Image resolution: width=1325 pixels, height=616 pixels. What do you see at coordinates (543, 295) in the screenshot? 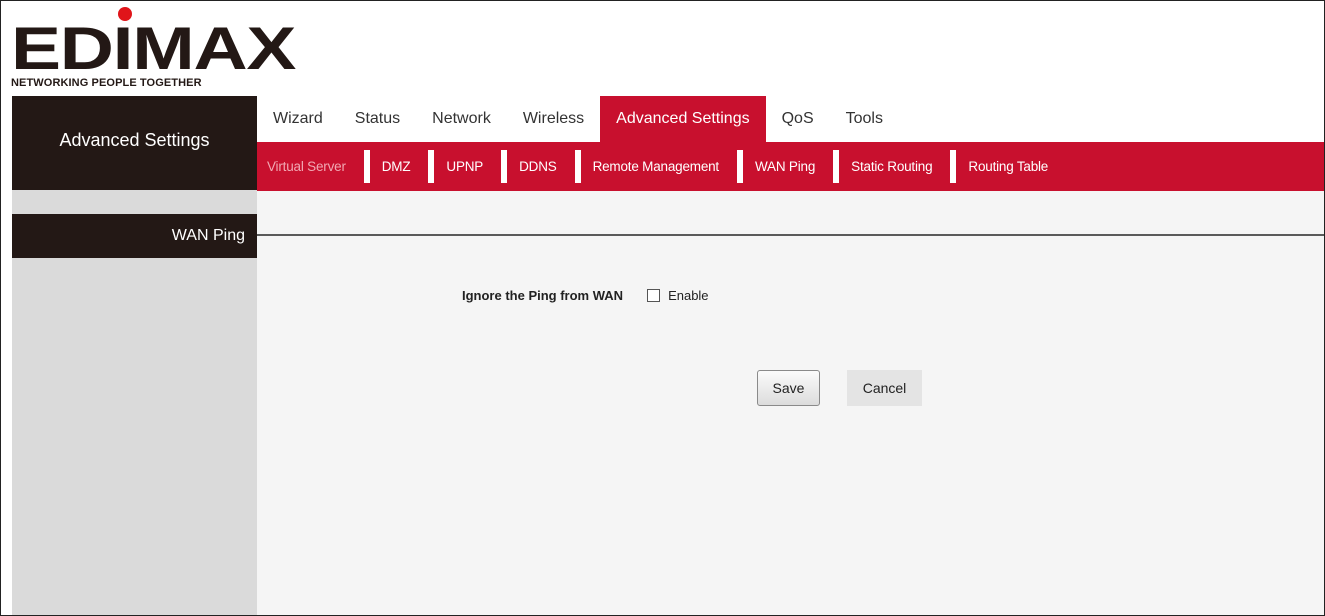
I see `ignore-ping-label: Ignore the Ping from WAN` at bounding box center [543, 295].